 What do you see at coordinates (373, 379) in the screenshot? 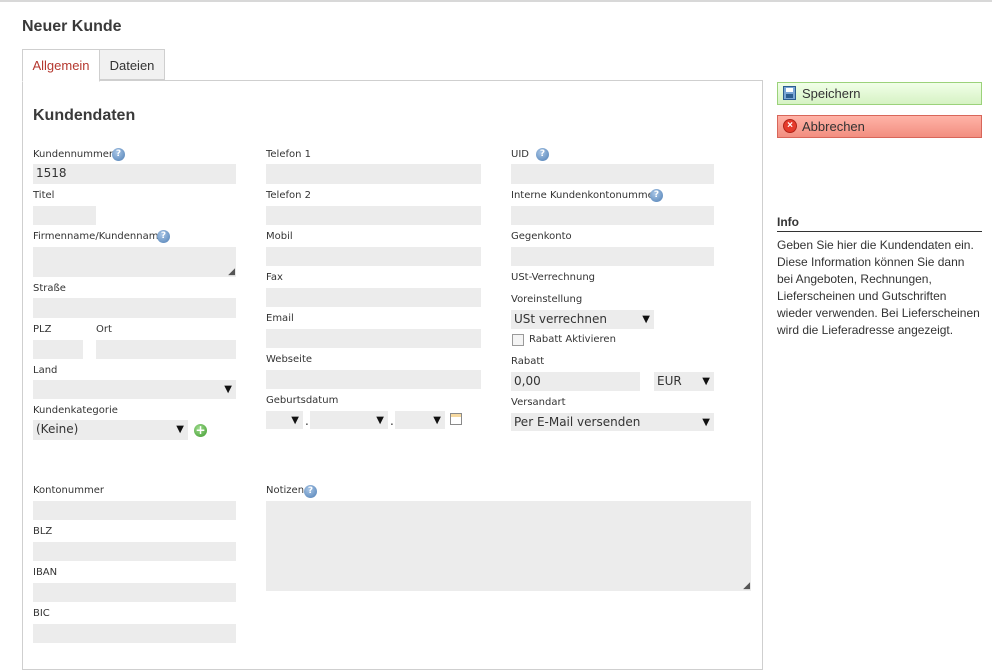
I see `webseite-field` at bounding box center [373, 379].